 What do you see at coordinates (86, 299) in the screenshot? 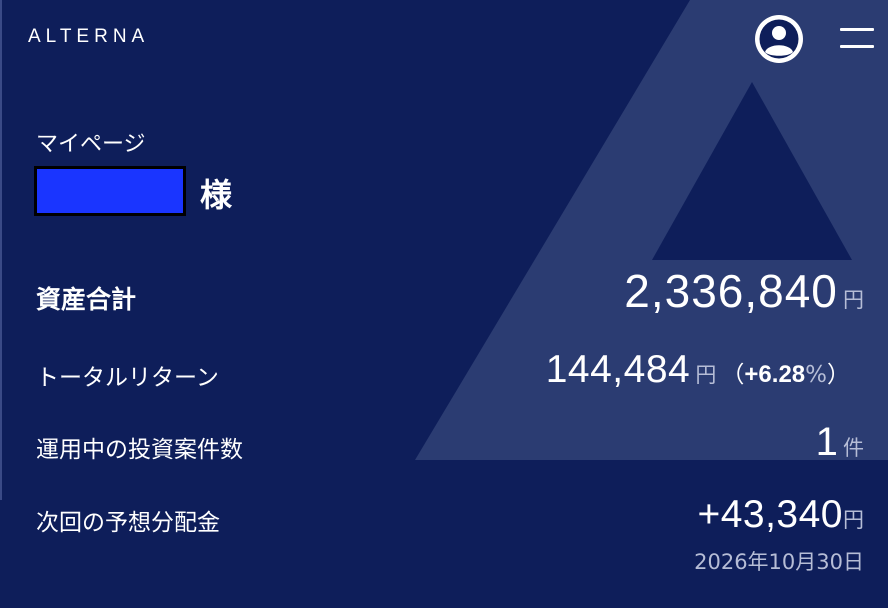
I see `total-assets-label: 資産合計` at bounding box center [86, 299].